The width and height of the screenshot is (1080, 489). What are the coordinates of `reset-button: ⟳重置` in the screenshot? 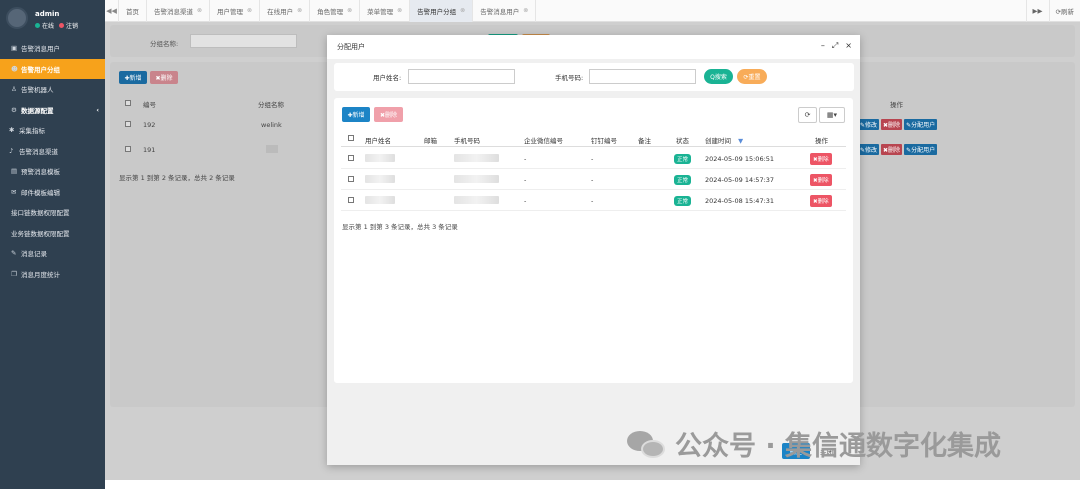 It's located at (752, 76).